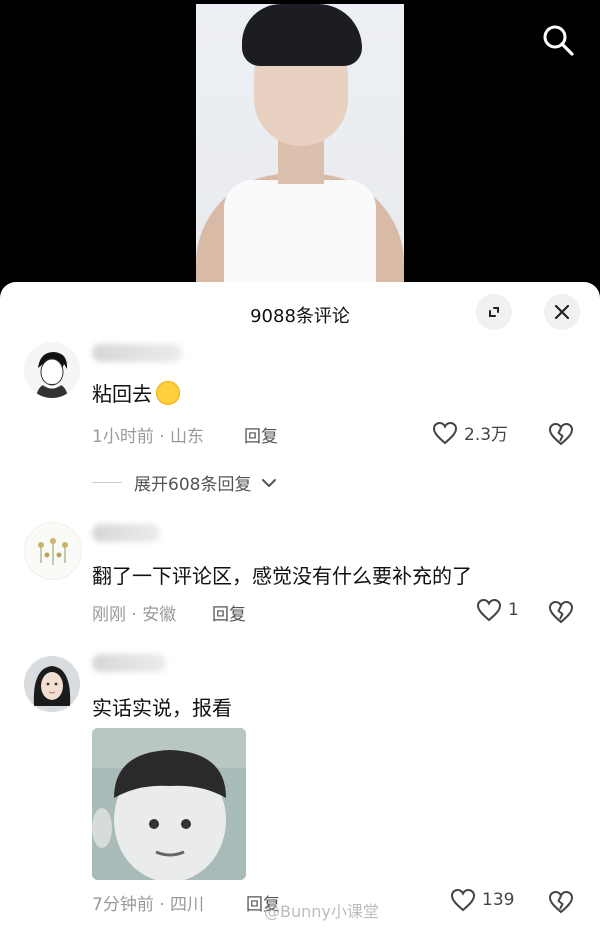 Image resolution: width=600 pixels, height=936 pixels. Describe the element at coordinates (148, 437) in the screenshot. I see `comment-meta: 1小时前 · 山东` at that location.